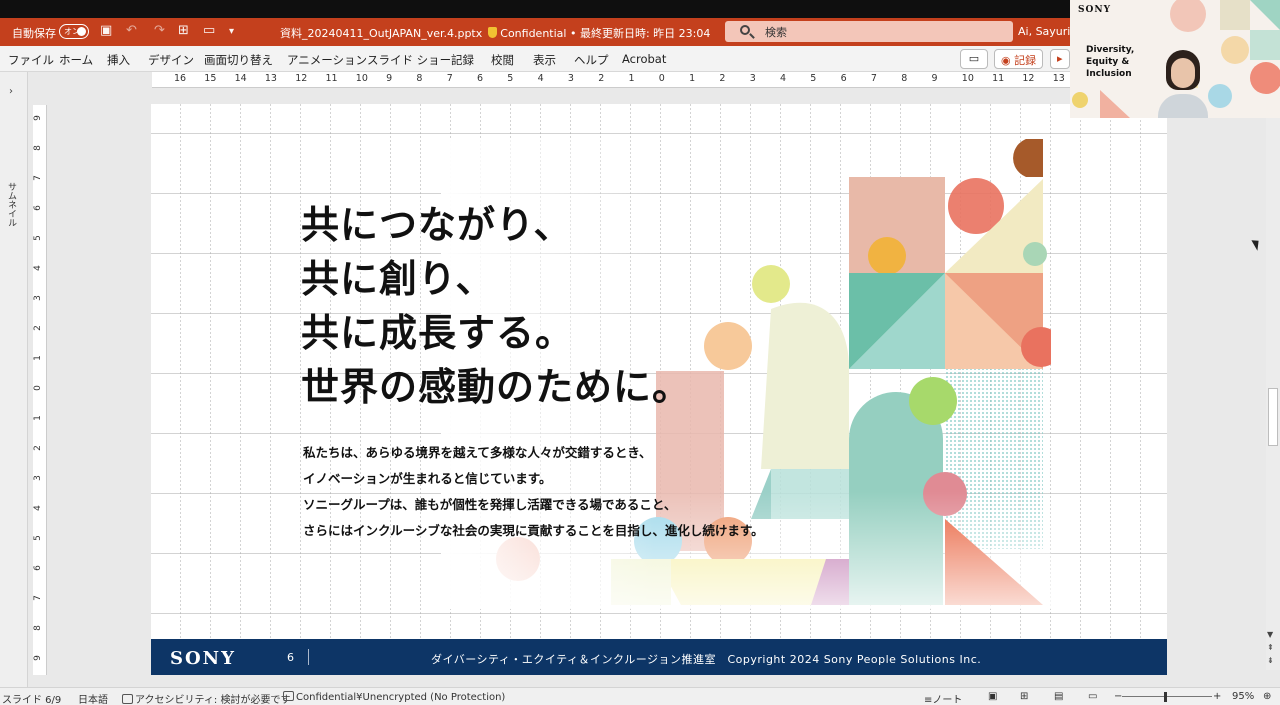  What do you see at coordinates (1183, 84) in the screenshot?
I see `presenter-figure` at bounding box center [1183, 84].